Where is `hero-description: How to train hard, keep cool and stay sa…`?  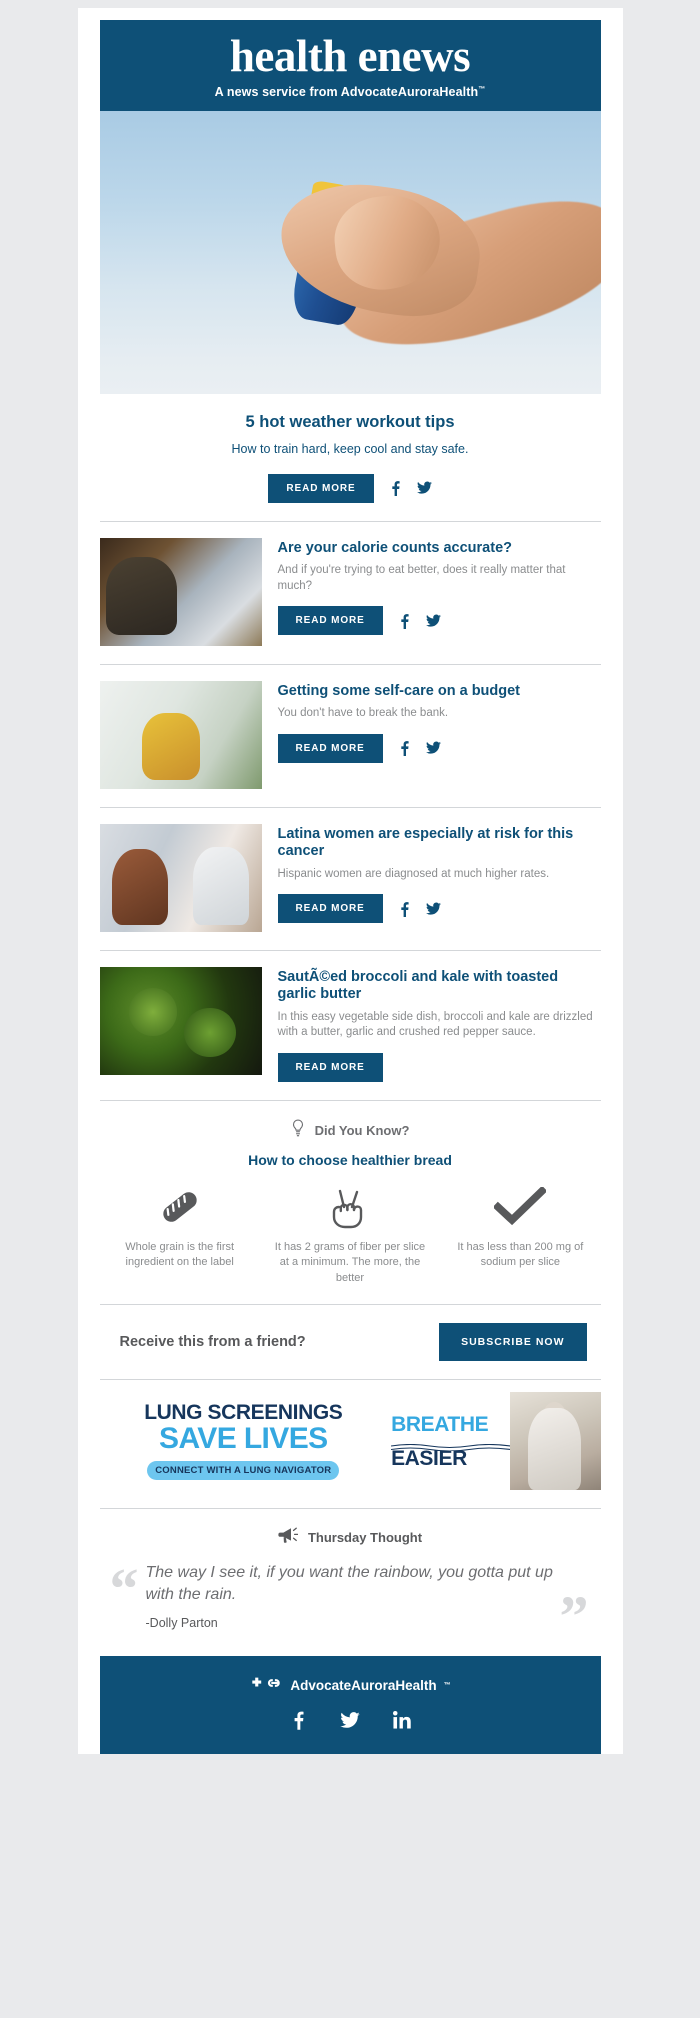 hero-description: How to train hard, keep cool and stay sa… is located at coordinates (350, 448).